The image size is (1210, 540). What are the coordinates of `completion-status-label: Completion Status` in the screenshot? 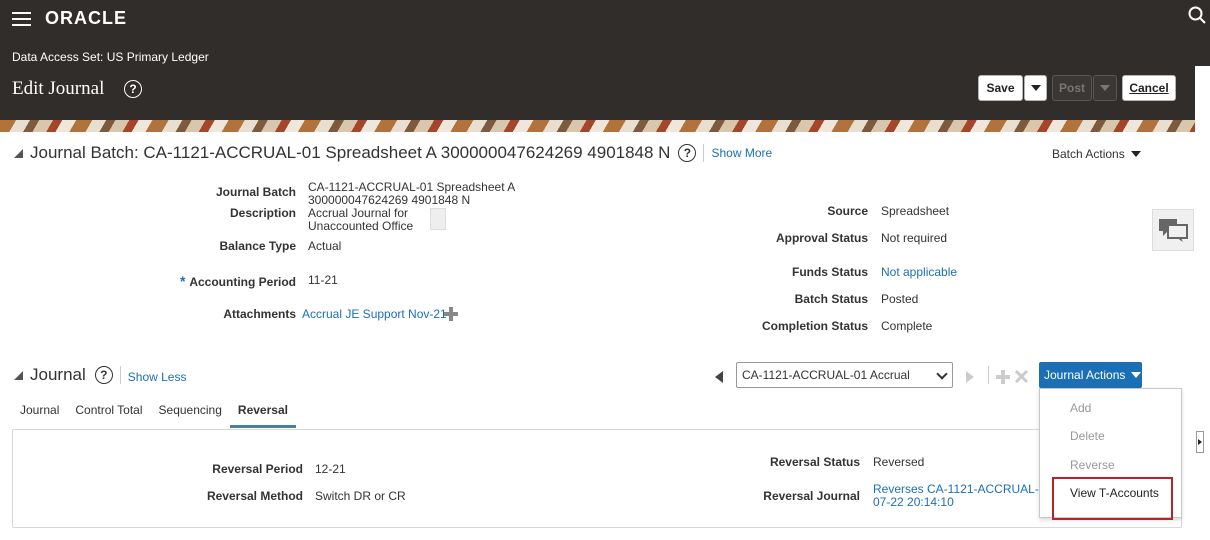 It's located at (814, 326).